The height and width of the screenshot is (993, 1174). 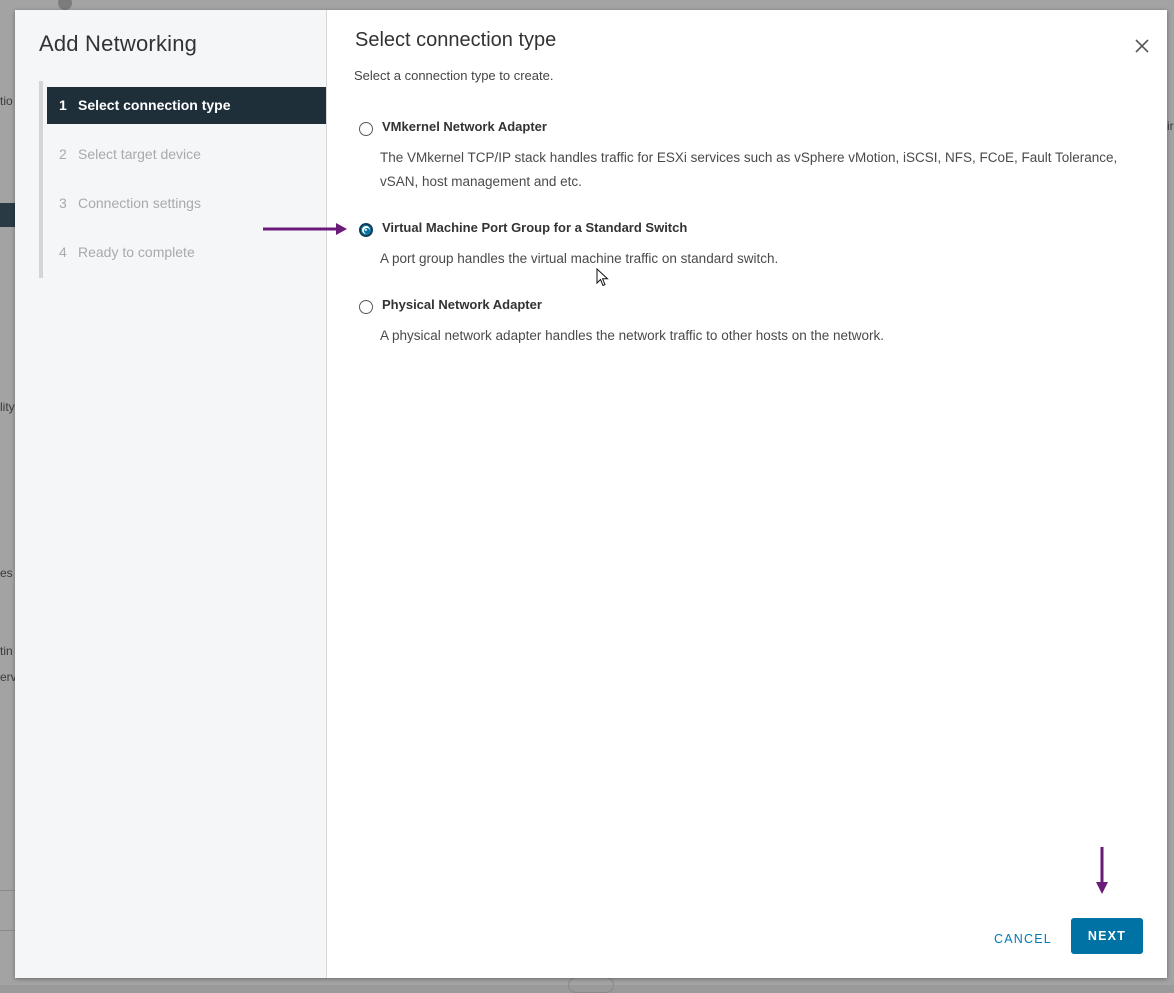 I want to click on step-number: 4, so click(x=63, y=252).